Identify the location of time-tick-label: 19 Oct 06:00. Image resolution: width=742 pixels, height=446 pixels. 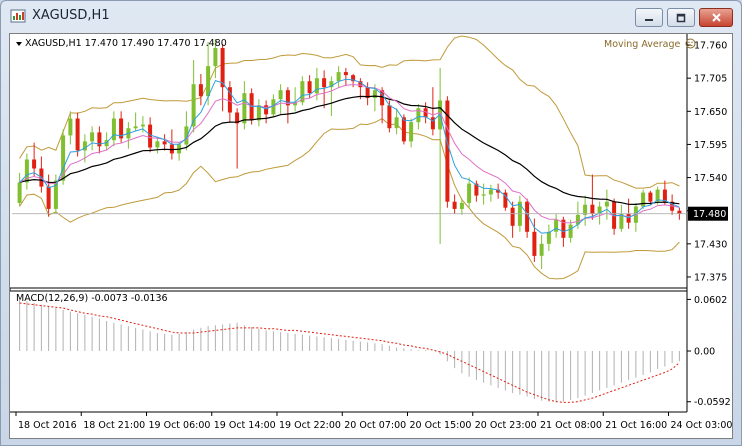
(180, 425).